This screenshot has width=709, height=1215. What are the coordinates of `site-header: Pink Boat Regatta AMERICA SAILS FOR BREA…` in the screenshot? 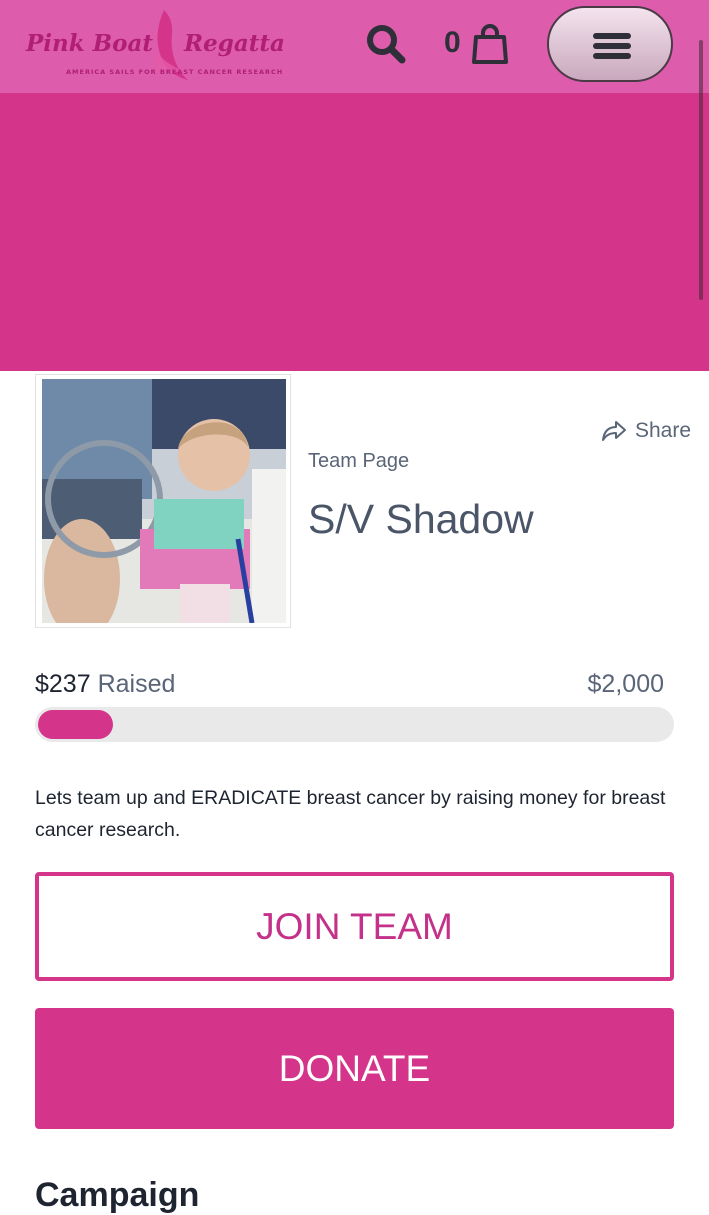 It's located at (354, 46).